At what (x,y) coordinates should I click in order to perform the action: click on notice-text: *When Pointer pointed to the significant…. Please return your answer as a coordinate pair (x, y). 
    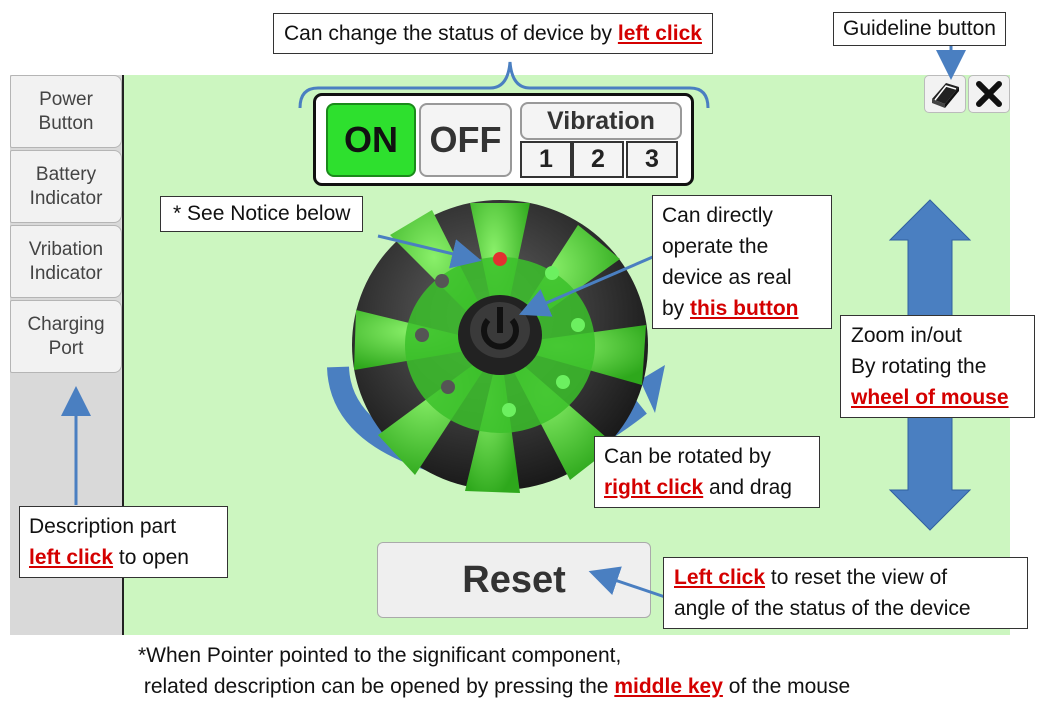
    Looking at the image, I should click on (494, 671).